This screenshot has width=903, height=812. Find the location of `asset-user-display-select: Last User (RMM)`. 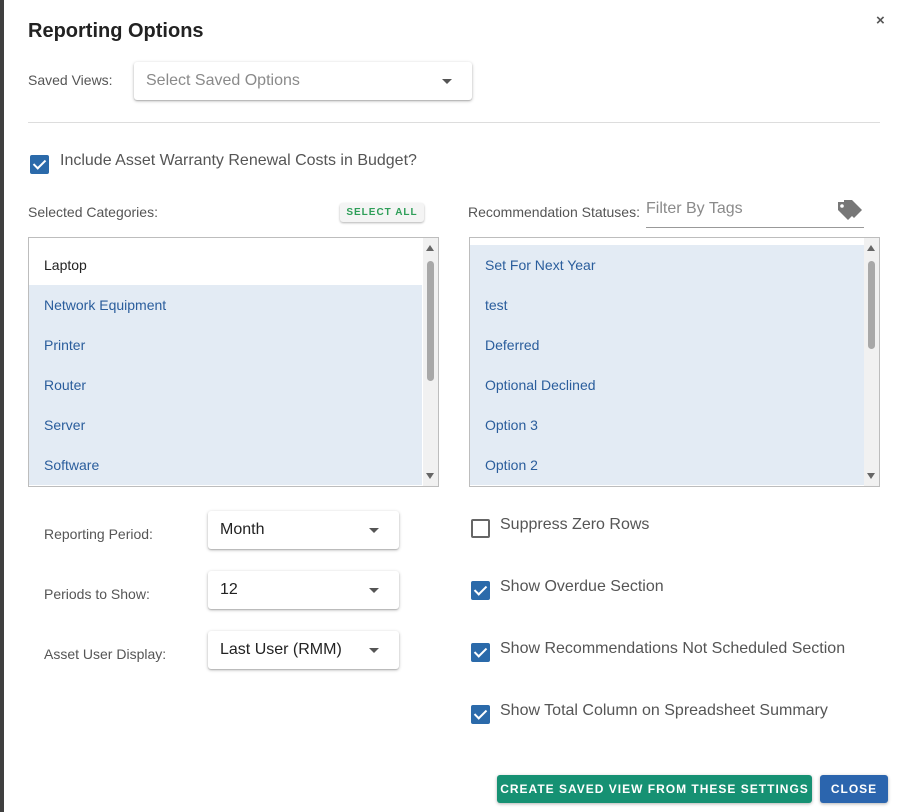

asset-user-display-select: Last User (RMM) is located at coordinates (303, 650).